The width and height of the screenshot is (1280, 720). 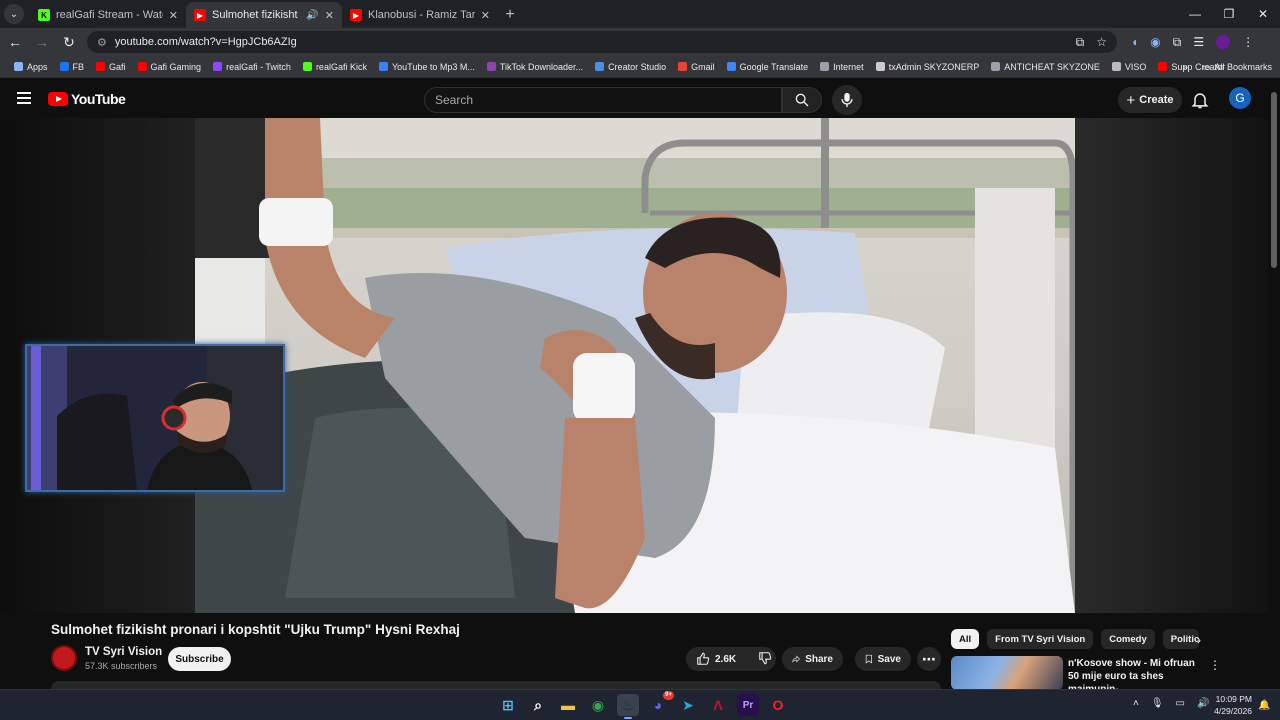 I want to click on search-input: Search, so click(x=603, y=100).